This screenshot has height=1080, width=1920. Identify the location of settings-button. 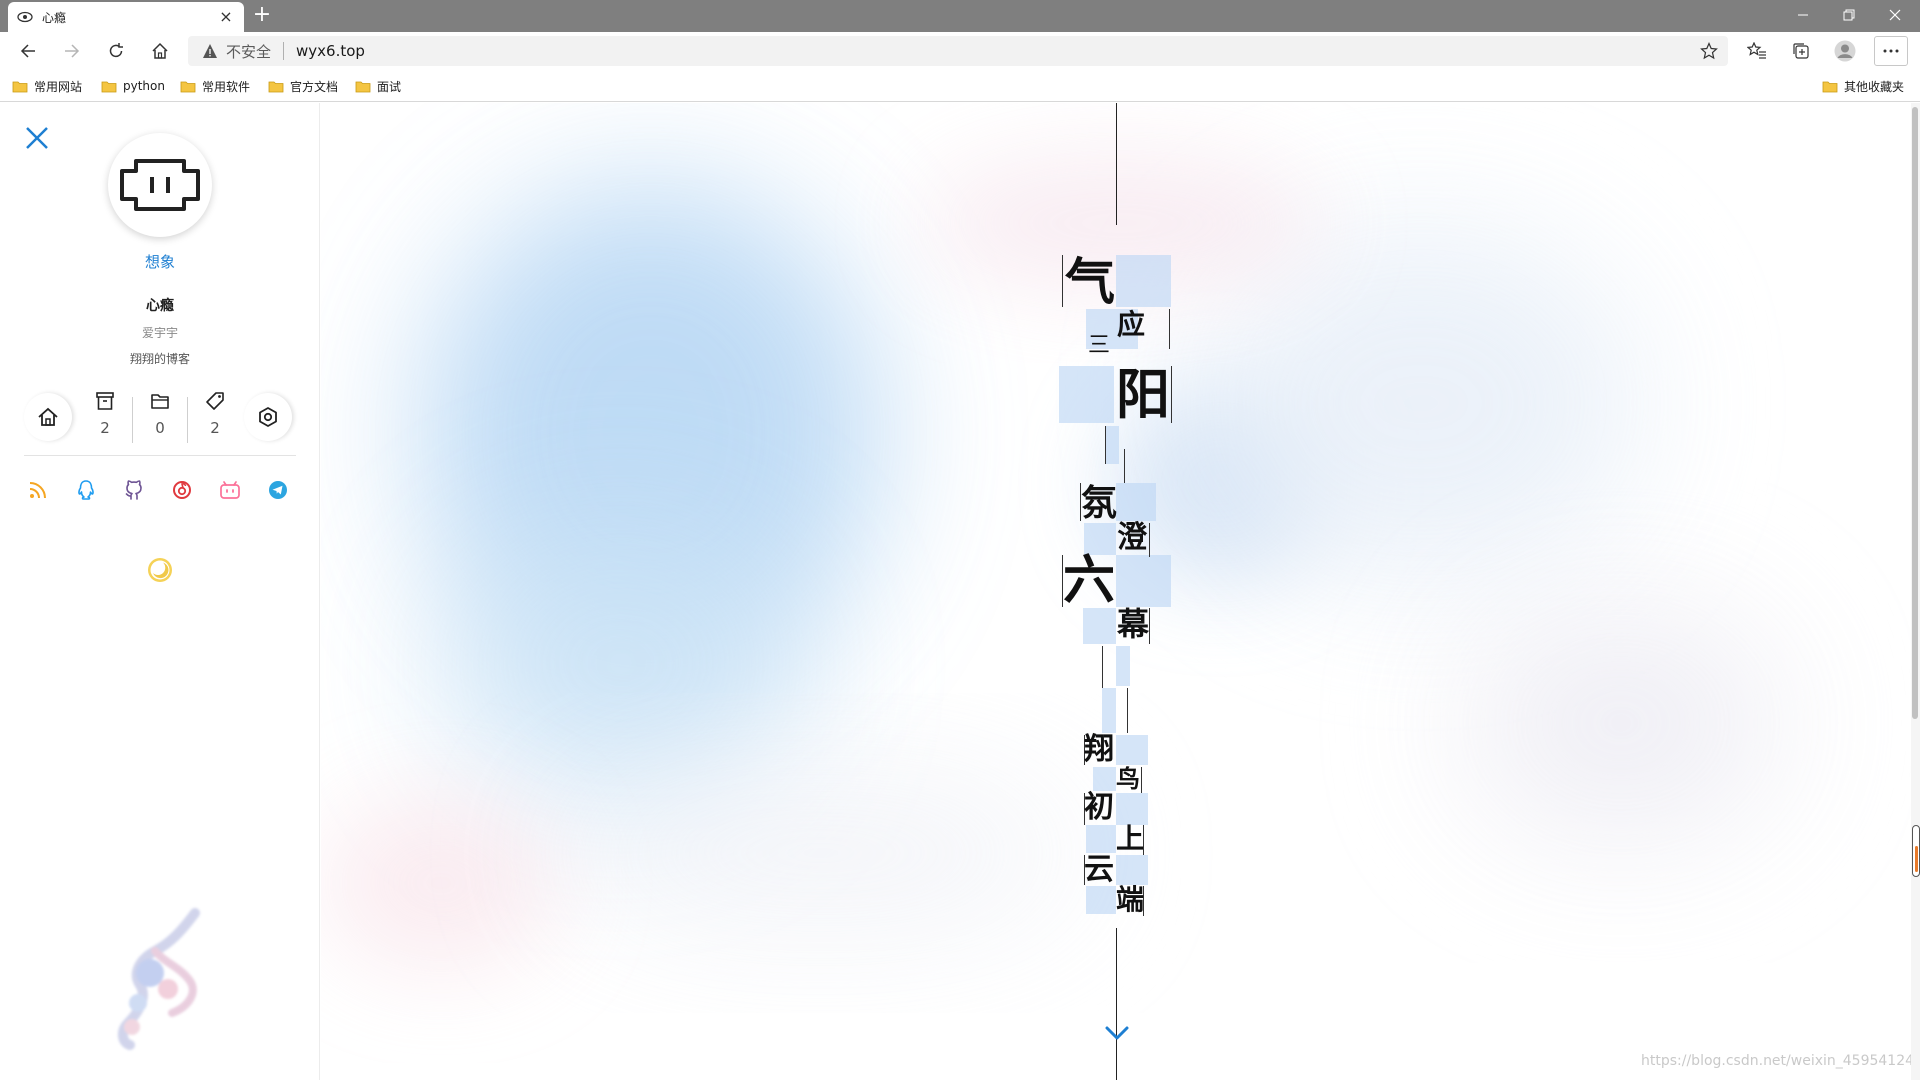
(268, 417).